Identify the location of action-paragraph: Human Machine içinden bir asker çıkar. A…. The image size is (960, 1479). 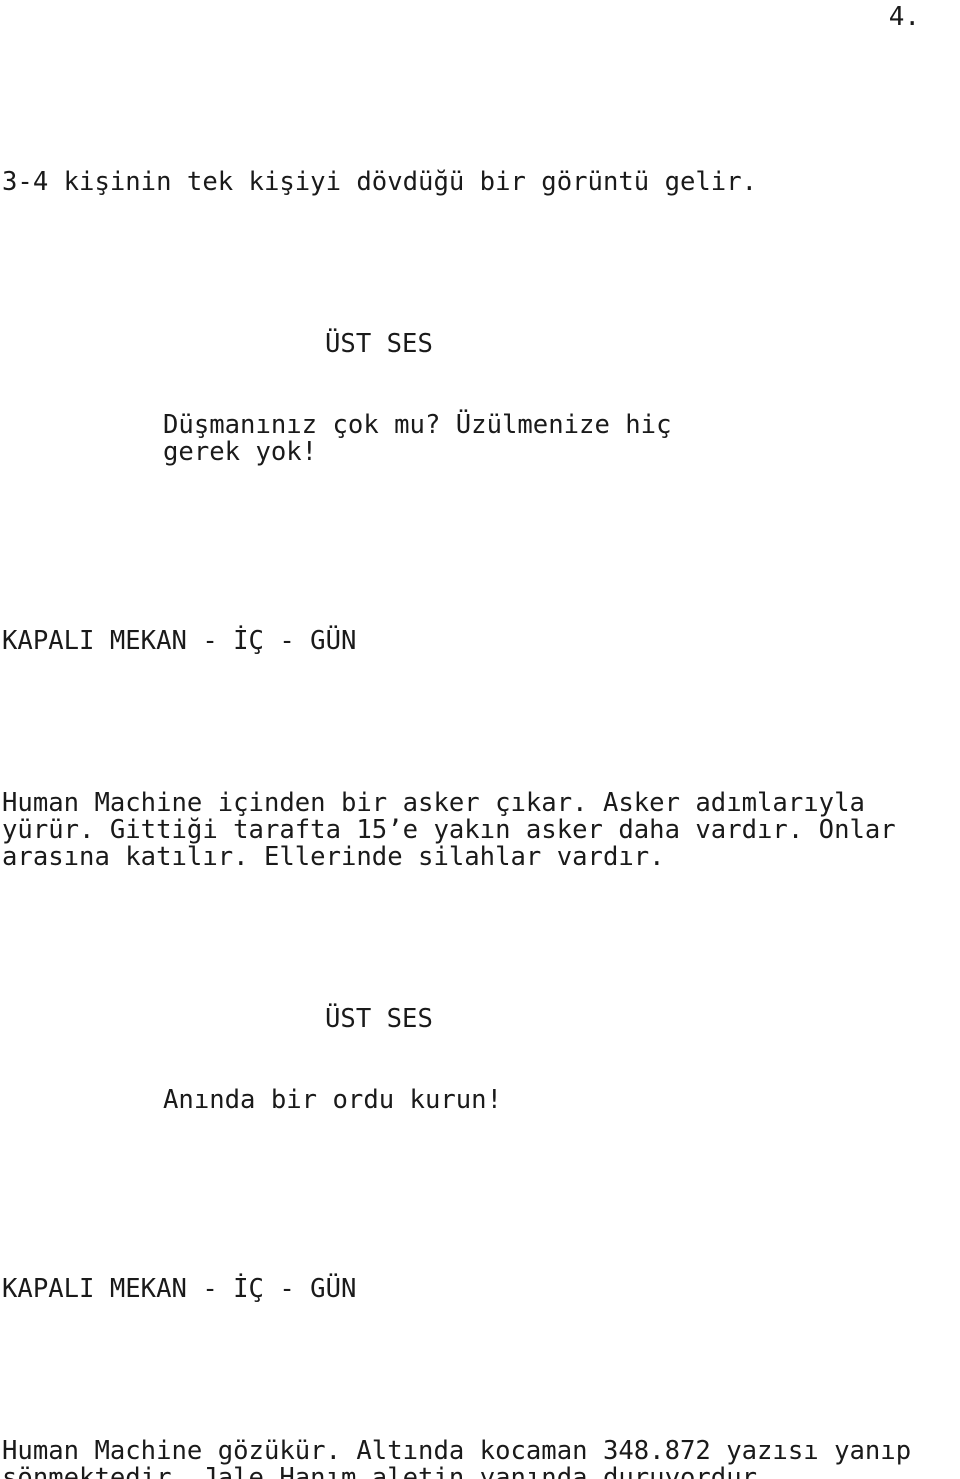
(449, 830).